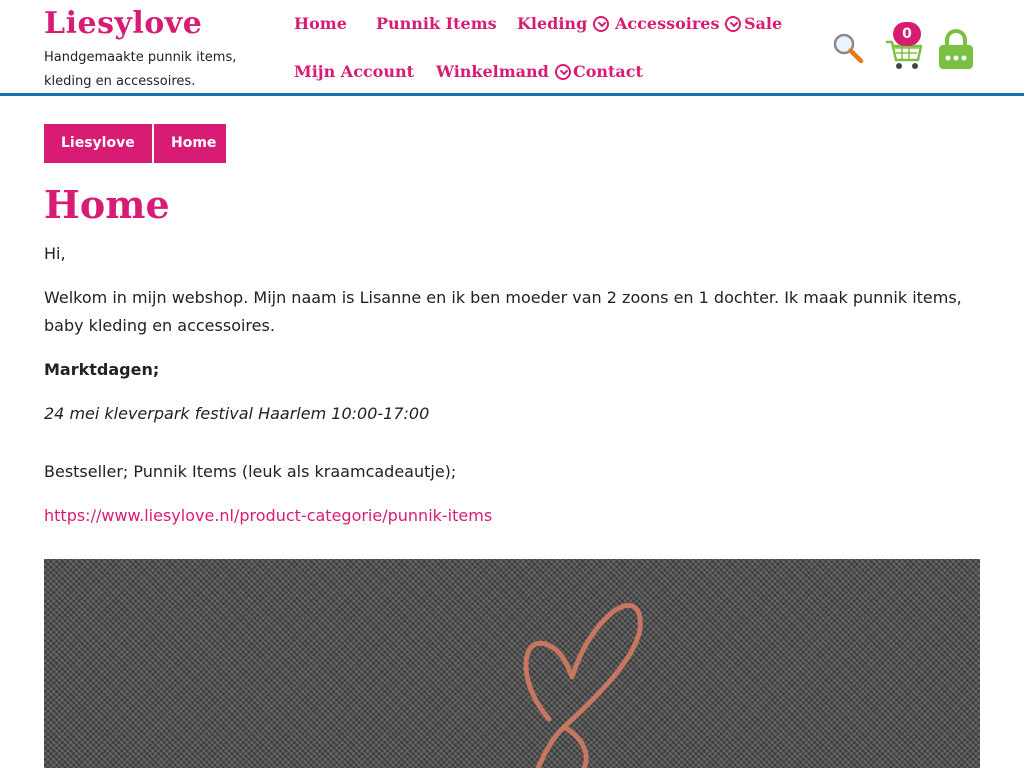  I want to click on nav-home: Home, so click(320, 24).